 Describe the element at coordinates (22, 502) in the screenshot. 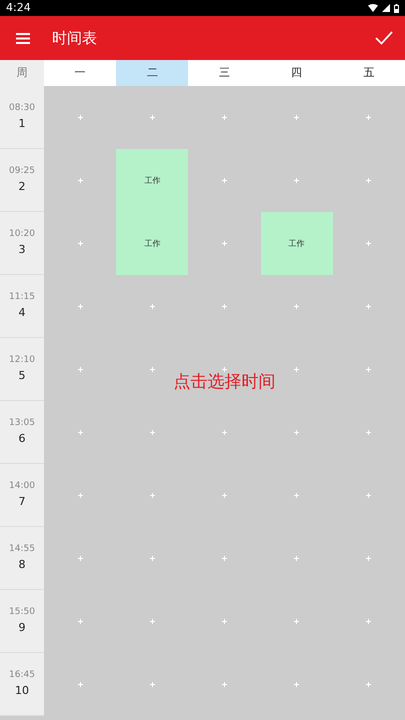

I see `period-number: 7` at that location.